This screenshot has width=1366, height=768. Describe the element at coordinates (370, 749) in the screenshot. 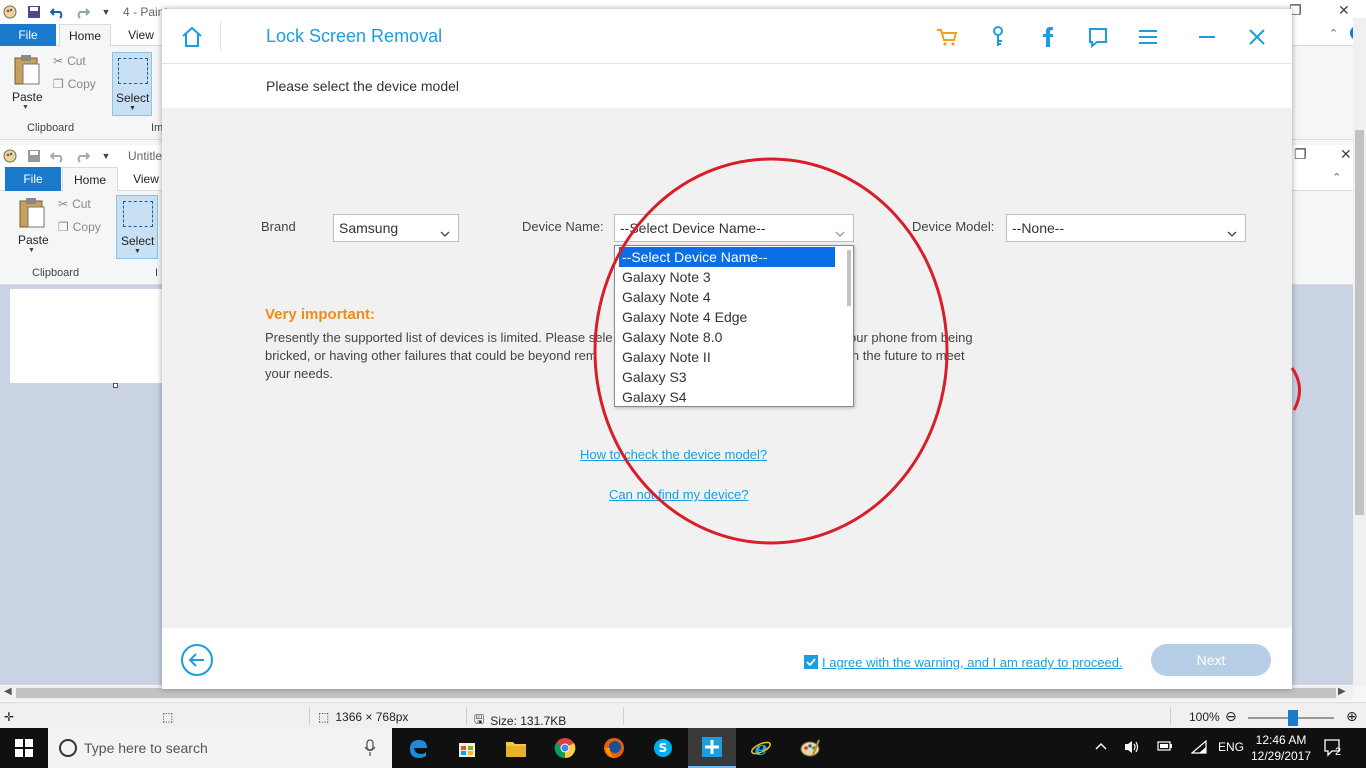

I see `microphone-icon` at that location.